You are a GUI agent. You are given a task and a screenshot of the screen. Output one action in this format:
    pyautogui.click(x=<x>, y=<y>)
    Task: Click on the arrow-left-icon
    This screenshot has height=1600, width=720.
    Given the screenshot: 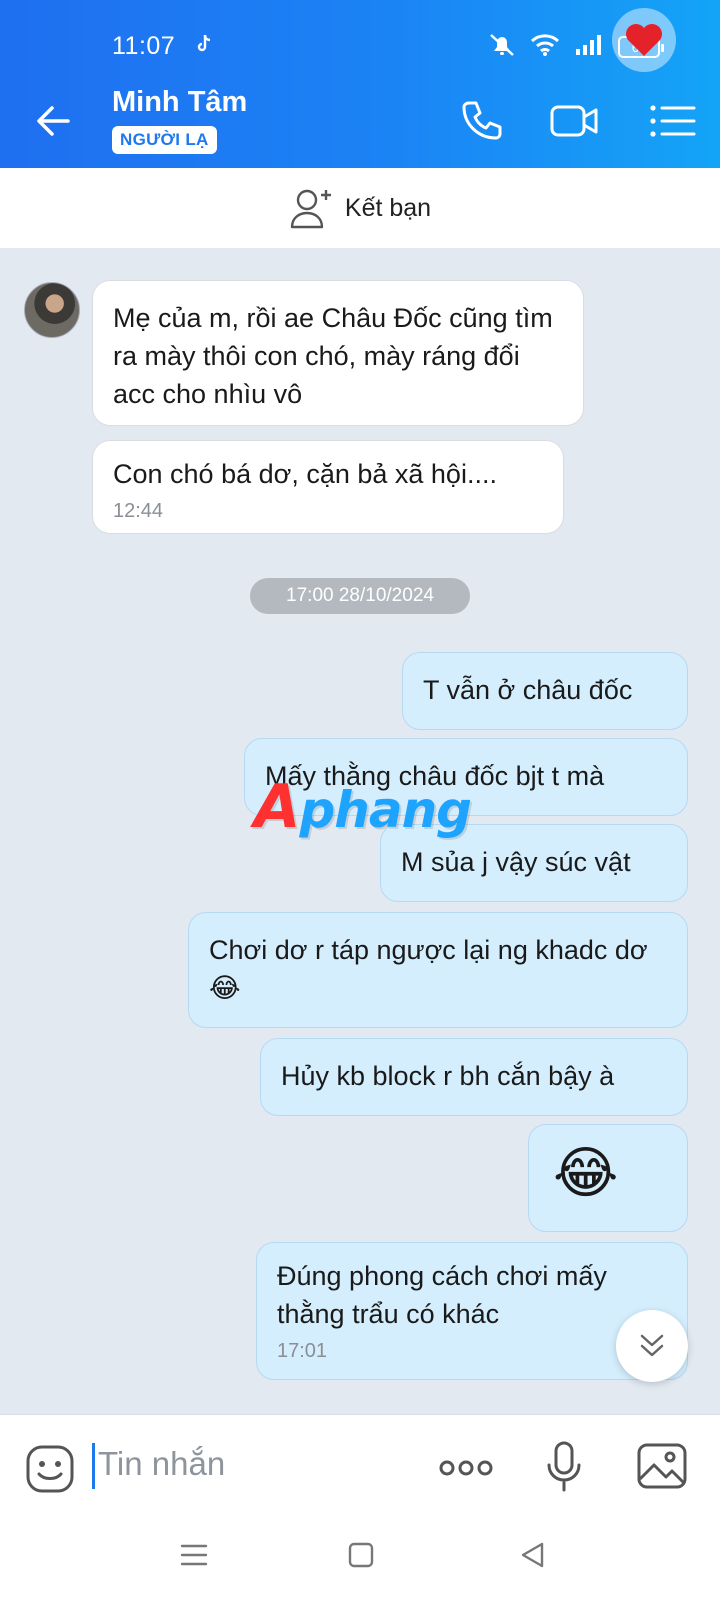 What is the action you would take?
    pyautogui.click(x=53, y=121)
    